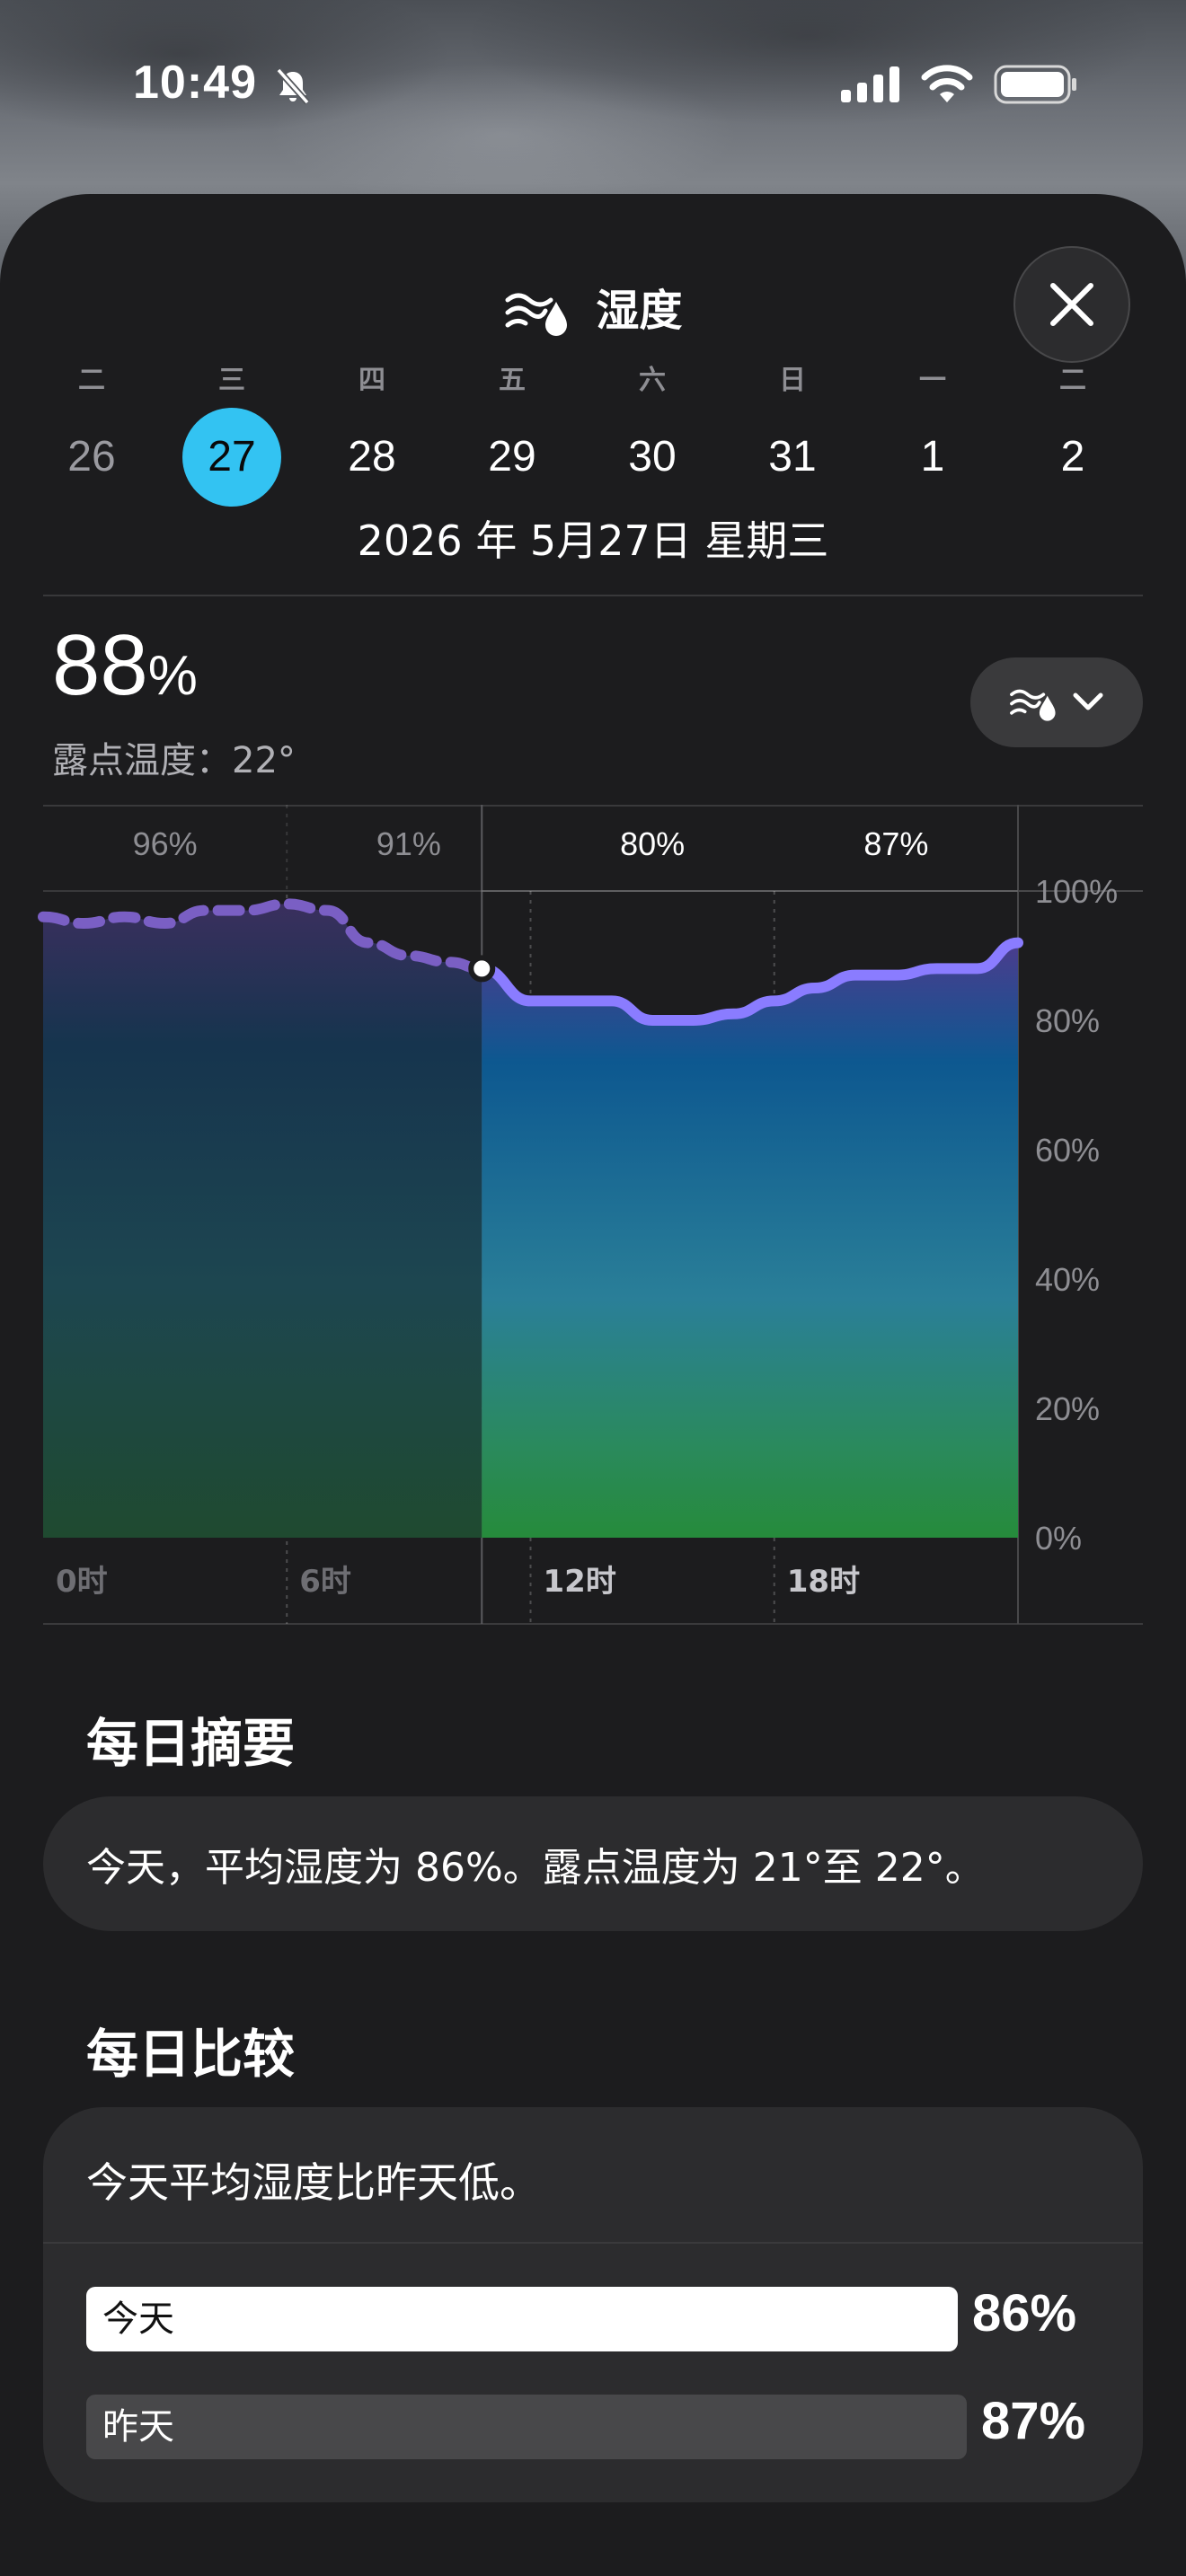 The height and width of the screenshot is (2576, 1186). What do you see at coordinates (138, 2427) in the screenshot?
I see `yesterday-label: 昨天` at bounding box center [138, 2427].